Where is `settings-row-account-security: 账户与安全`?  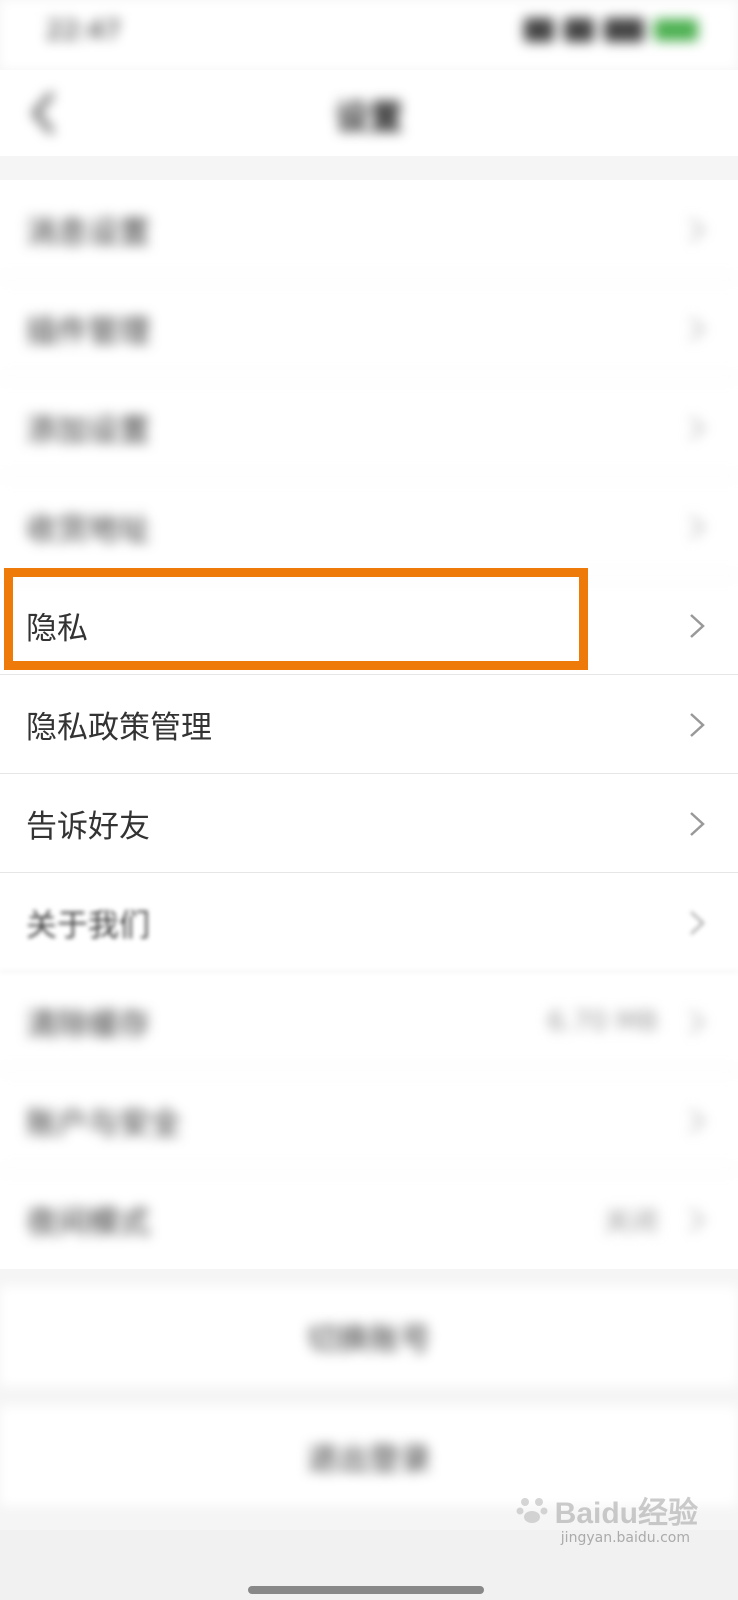
settings-row-account-security: 账户与安全 is located at coordinates (369, 1120).